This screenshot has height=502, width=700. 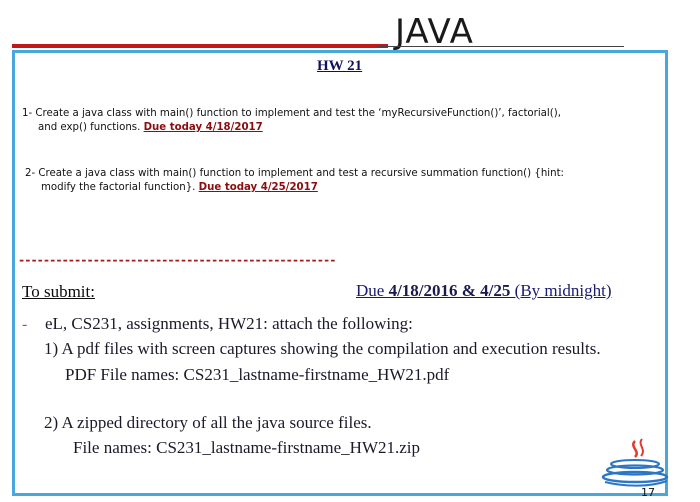 What do you see at coordinates (200, 46) in the screenshot?
I see `title-accent-bar` at bounding box center [200, 46].